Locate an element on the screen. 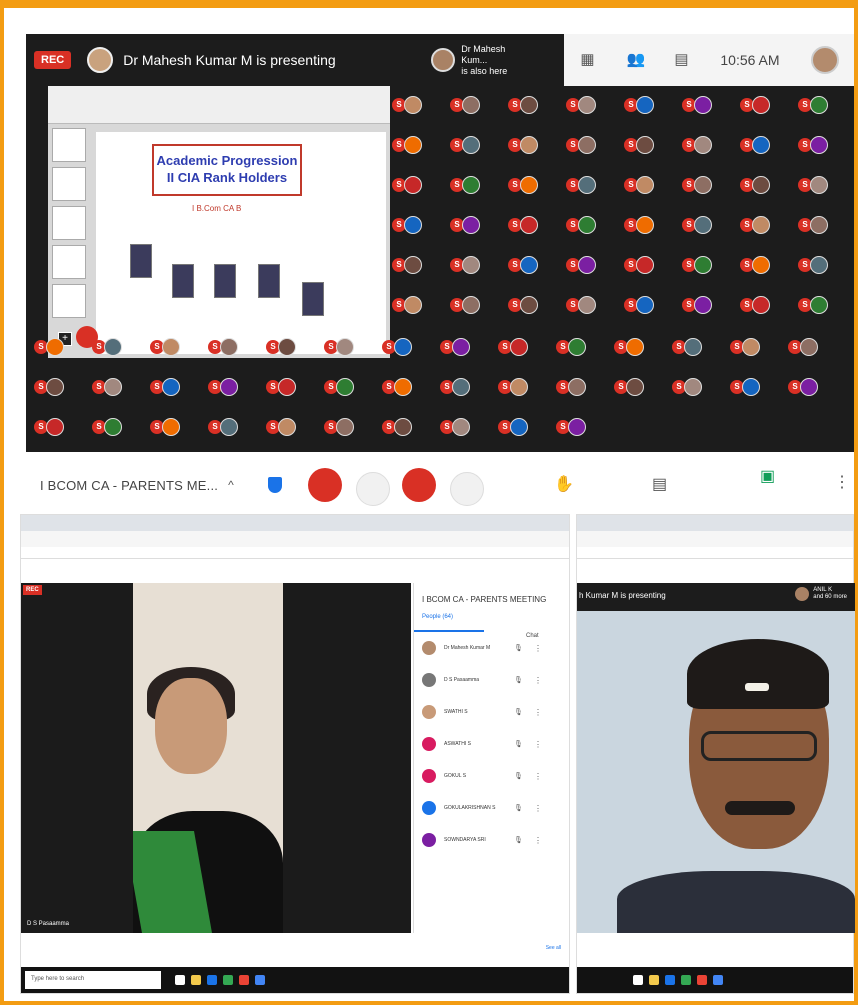  chat-icon: ▤ is located at coordinates (681, 60).